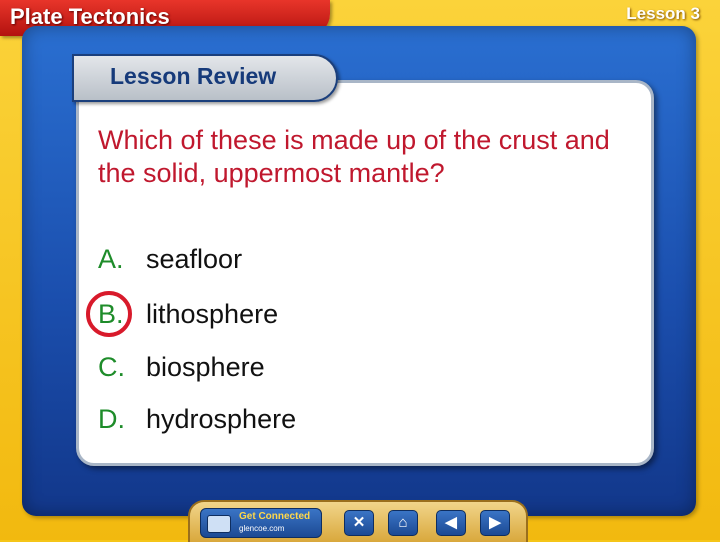 This screenshot has height=542, width=720. I want to click on answer-option-c: C. biosphere, so click(181, 367).